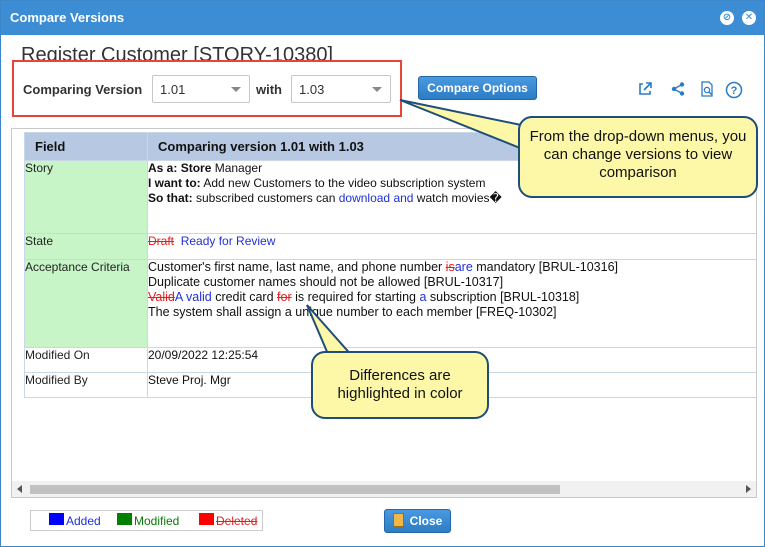  What do you see at coordinates (83, 521) in the screenshot?
I see `legend-added: Added` at bounding box center [83, 521].